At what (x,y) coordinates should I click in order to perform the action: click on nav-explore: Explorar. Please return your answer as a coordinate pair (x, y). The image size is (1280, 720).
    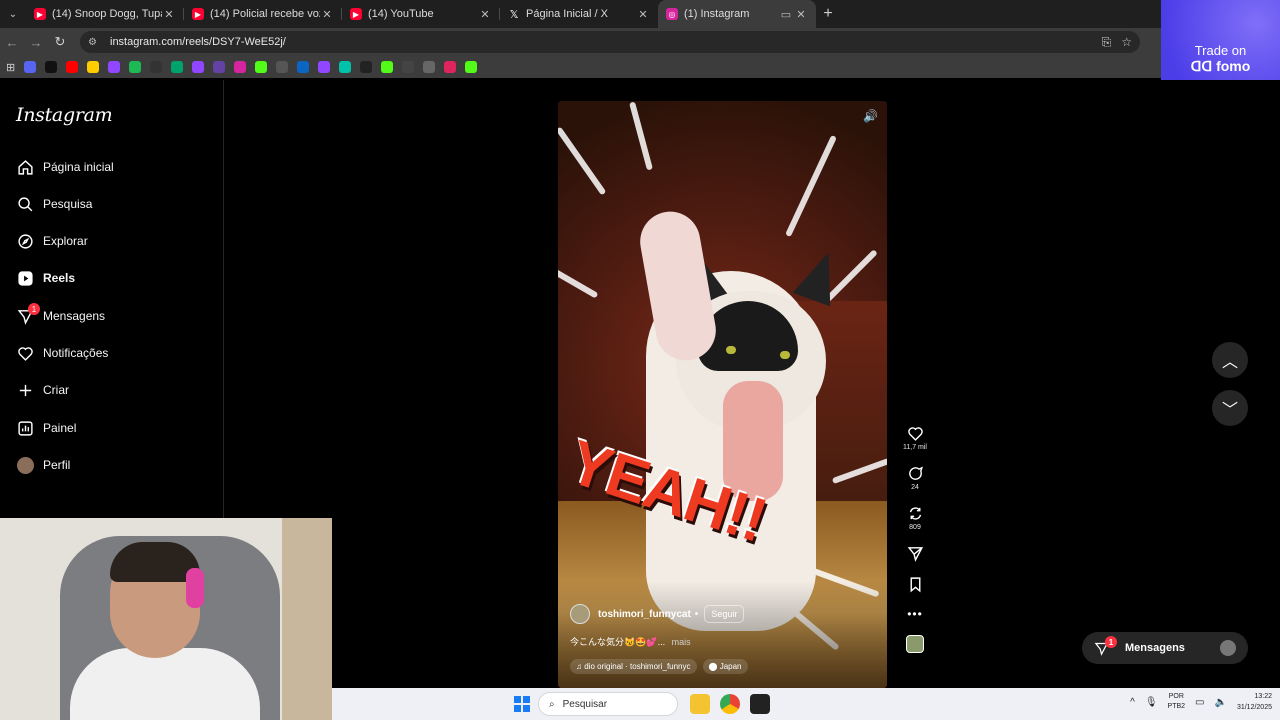
    Looking at the image, I should click on (52, 241).